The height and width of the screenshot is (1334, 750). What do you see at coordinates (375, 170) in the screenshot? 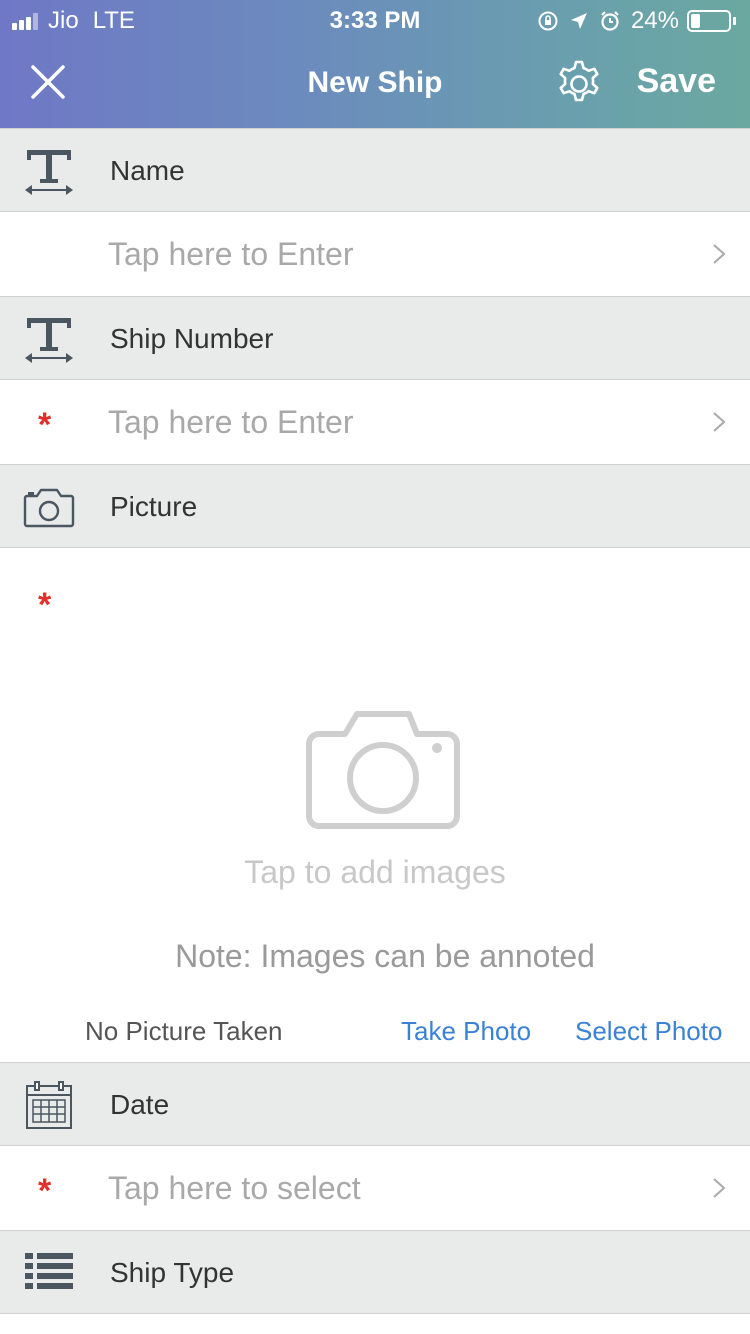
I see `section-name-header: Name` at bounding box center [375, 170].